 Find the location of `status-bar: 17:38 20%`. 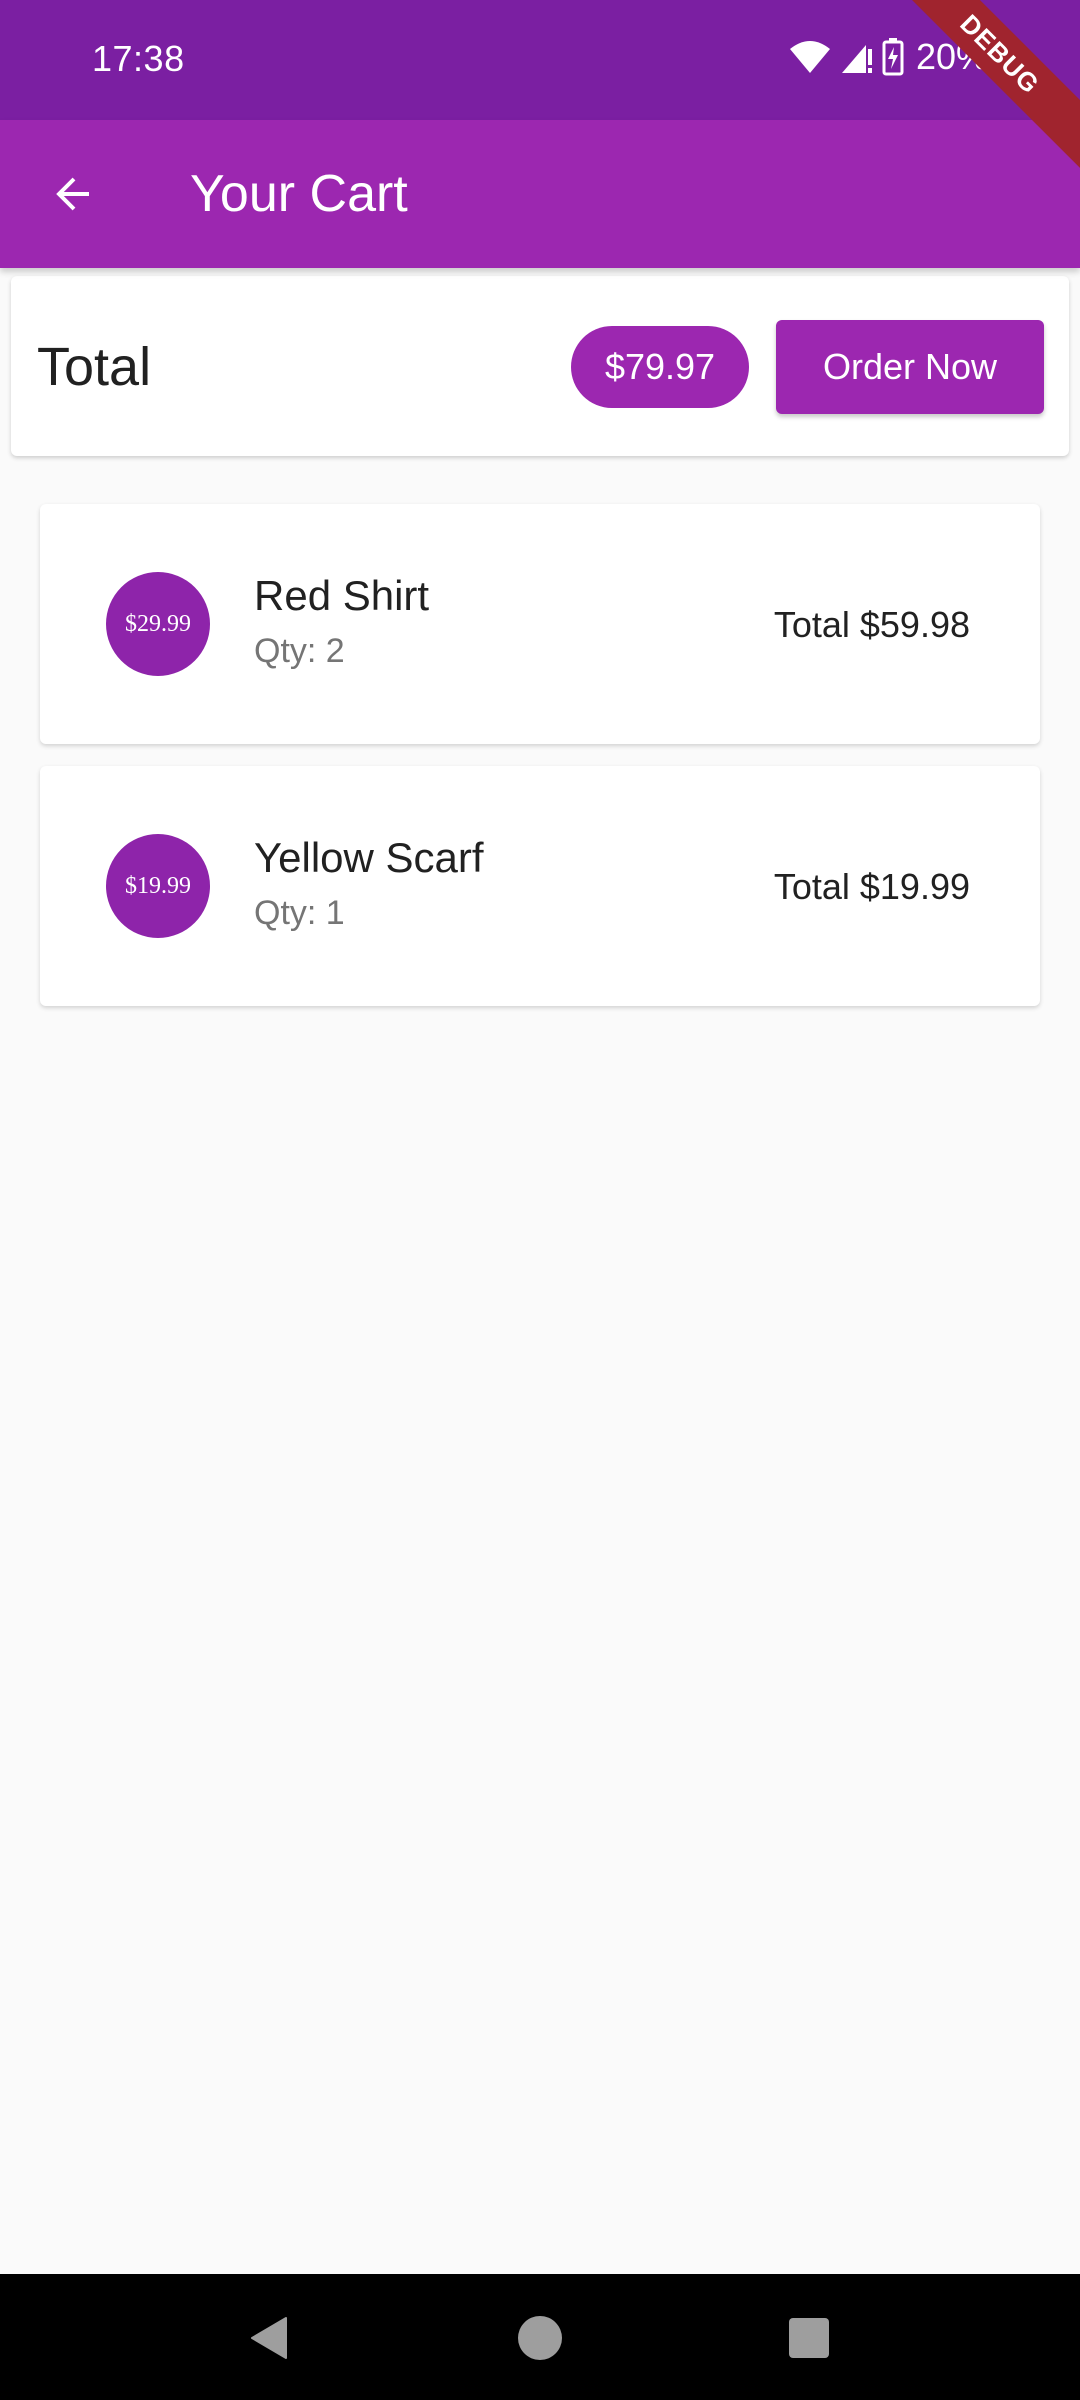

status-bar: 17:38 20% is located at coordinates (540, 60).